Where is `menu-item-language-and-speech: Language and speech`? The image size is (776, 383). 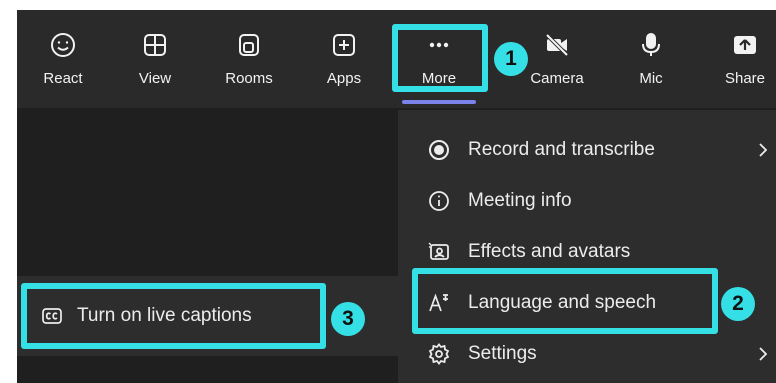 menu-item-language-and-speech: Language and speech is located at coordinates (587, 303).